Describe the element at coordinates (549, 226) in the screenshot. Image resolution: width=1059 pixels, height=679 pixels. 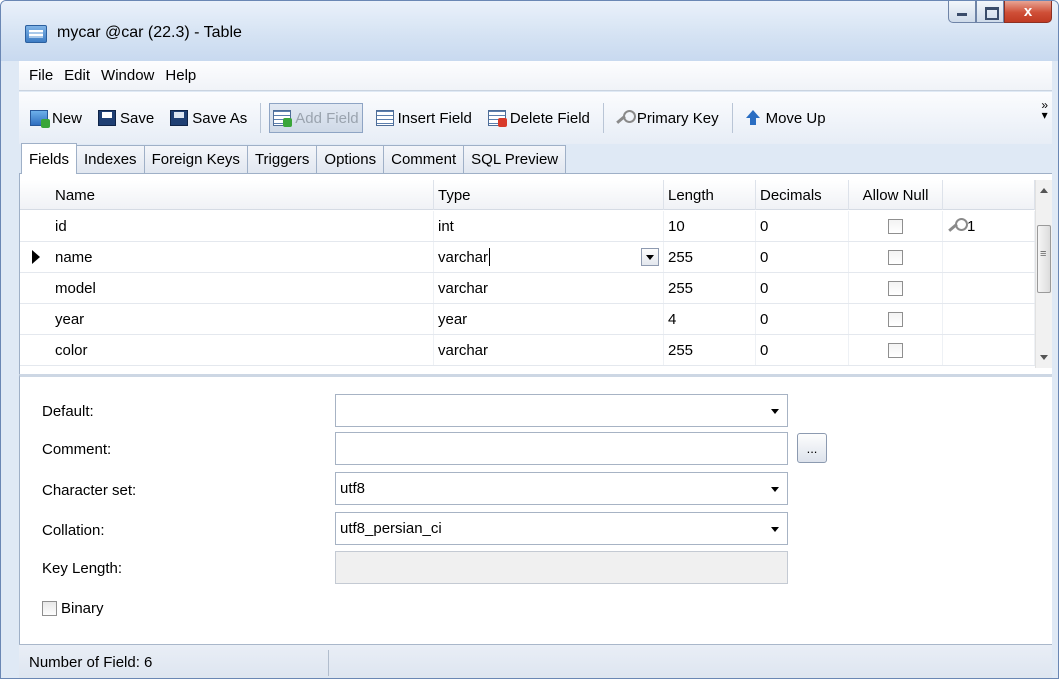
I see `field-type-cell: int` at that location.